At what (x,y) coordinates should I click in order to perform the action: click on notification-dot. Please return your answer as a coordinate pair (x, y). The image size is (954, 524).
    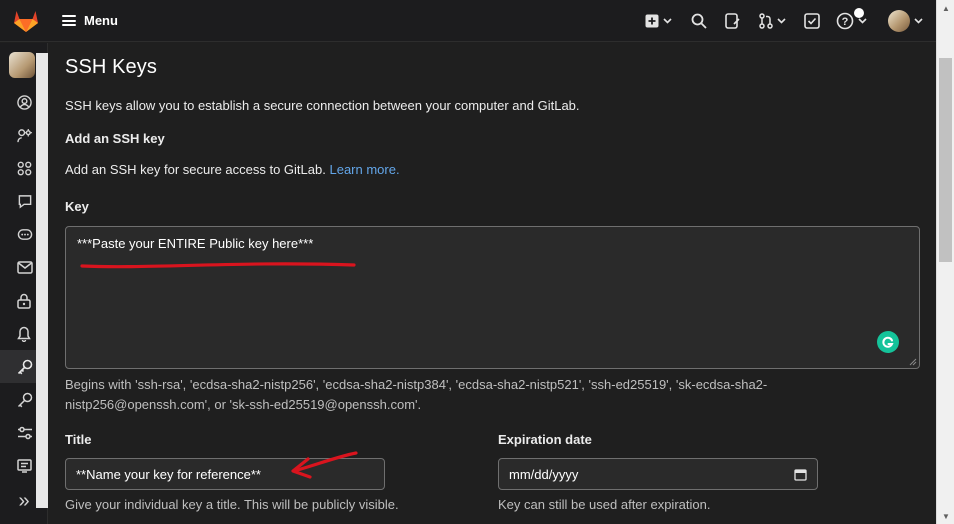
    Looking at the image, I should click on (859, 13).